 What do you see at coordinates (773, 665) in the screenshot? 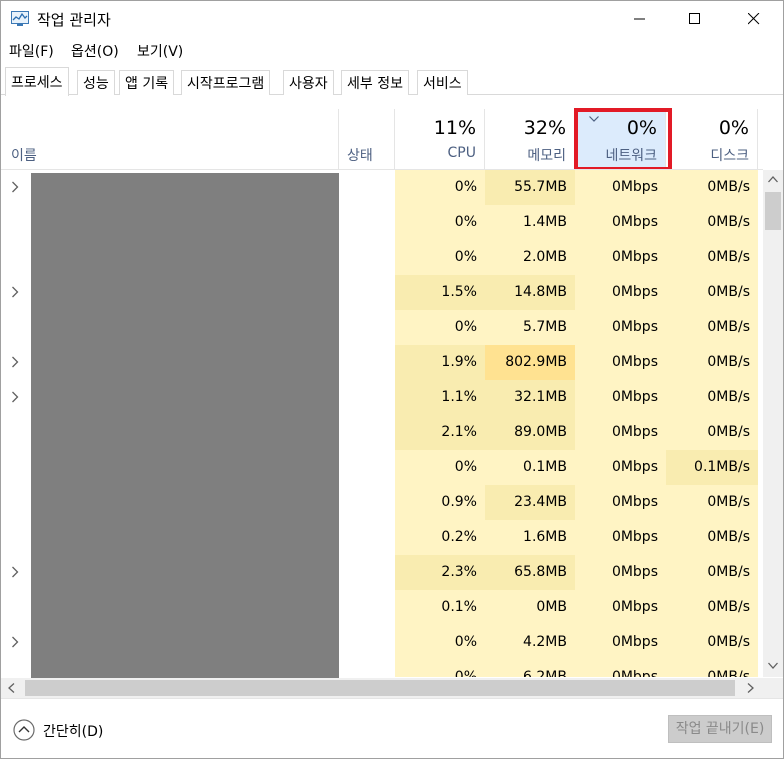
I see `scroll-down-icon` at bounding box center [773, 665].